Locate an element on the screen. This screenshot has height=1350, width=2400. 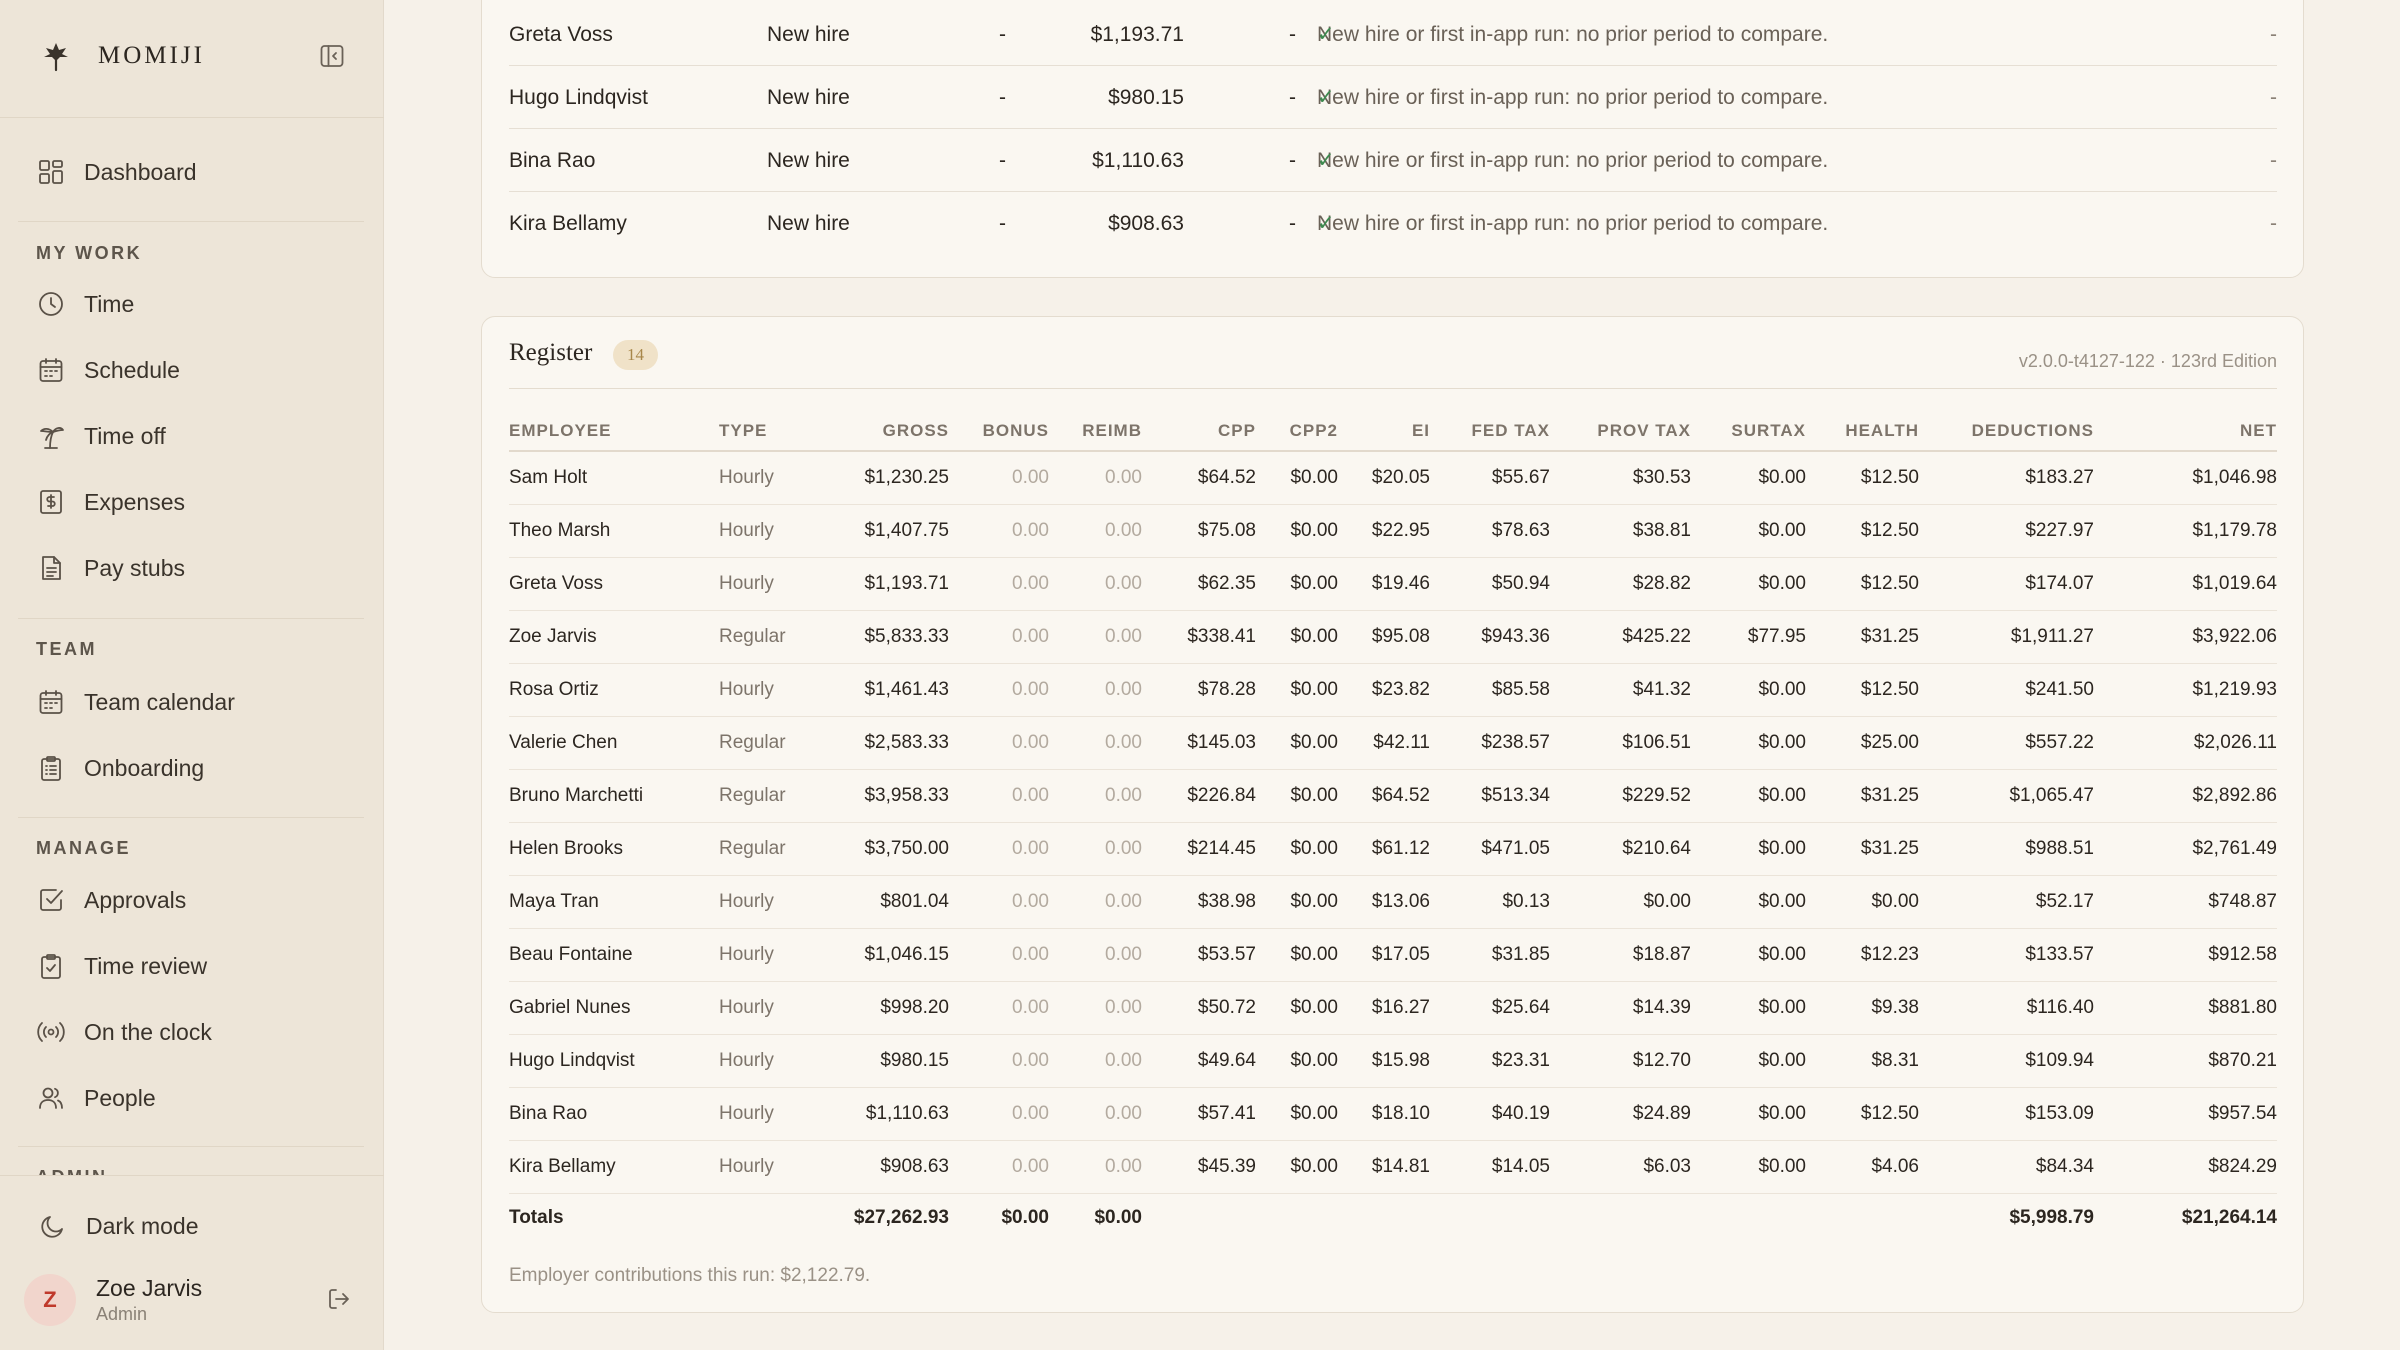
dashboard-icon is located at coordinates (51, 172).